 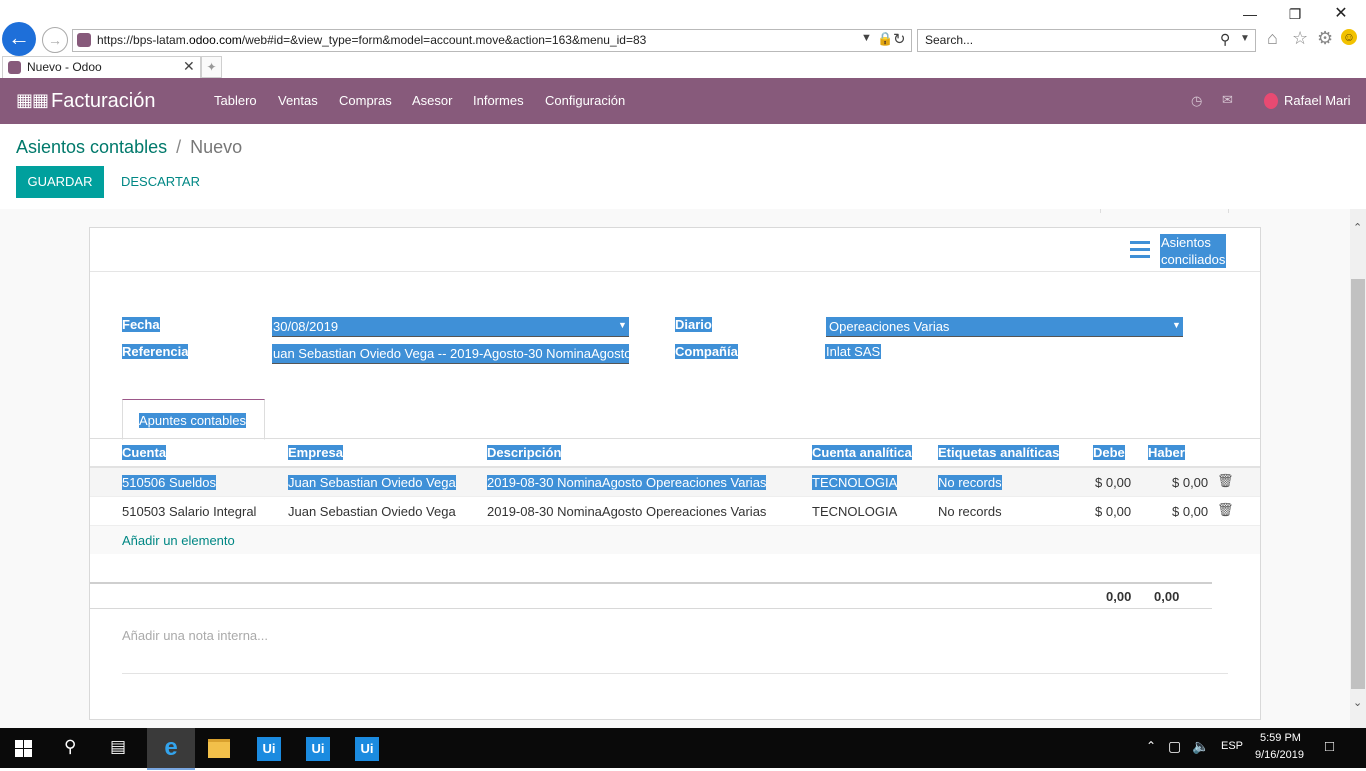 I want to click on scroll-down-icon: ⌄, so click(x=1357, y=702).